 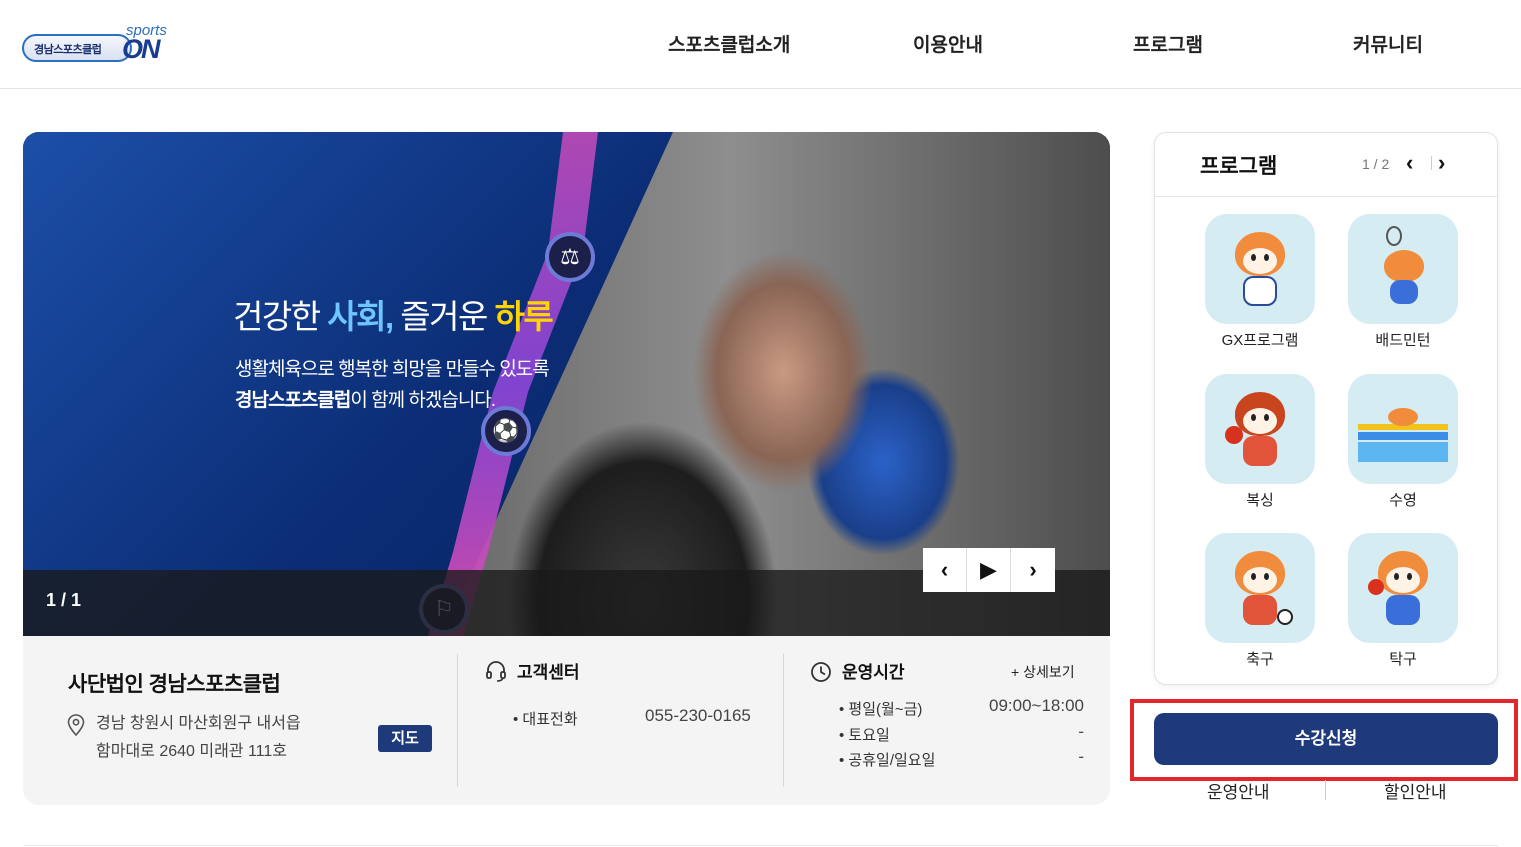 I want to click on mascot-gx-icon, so click(x=1260, y=269).